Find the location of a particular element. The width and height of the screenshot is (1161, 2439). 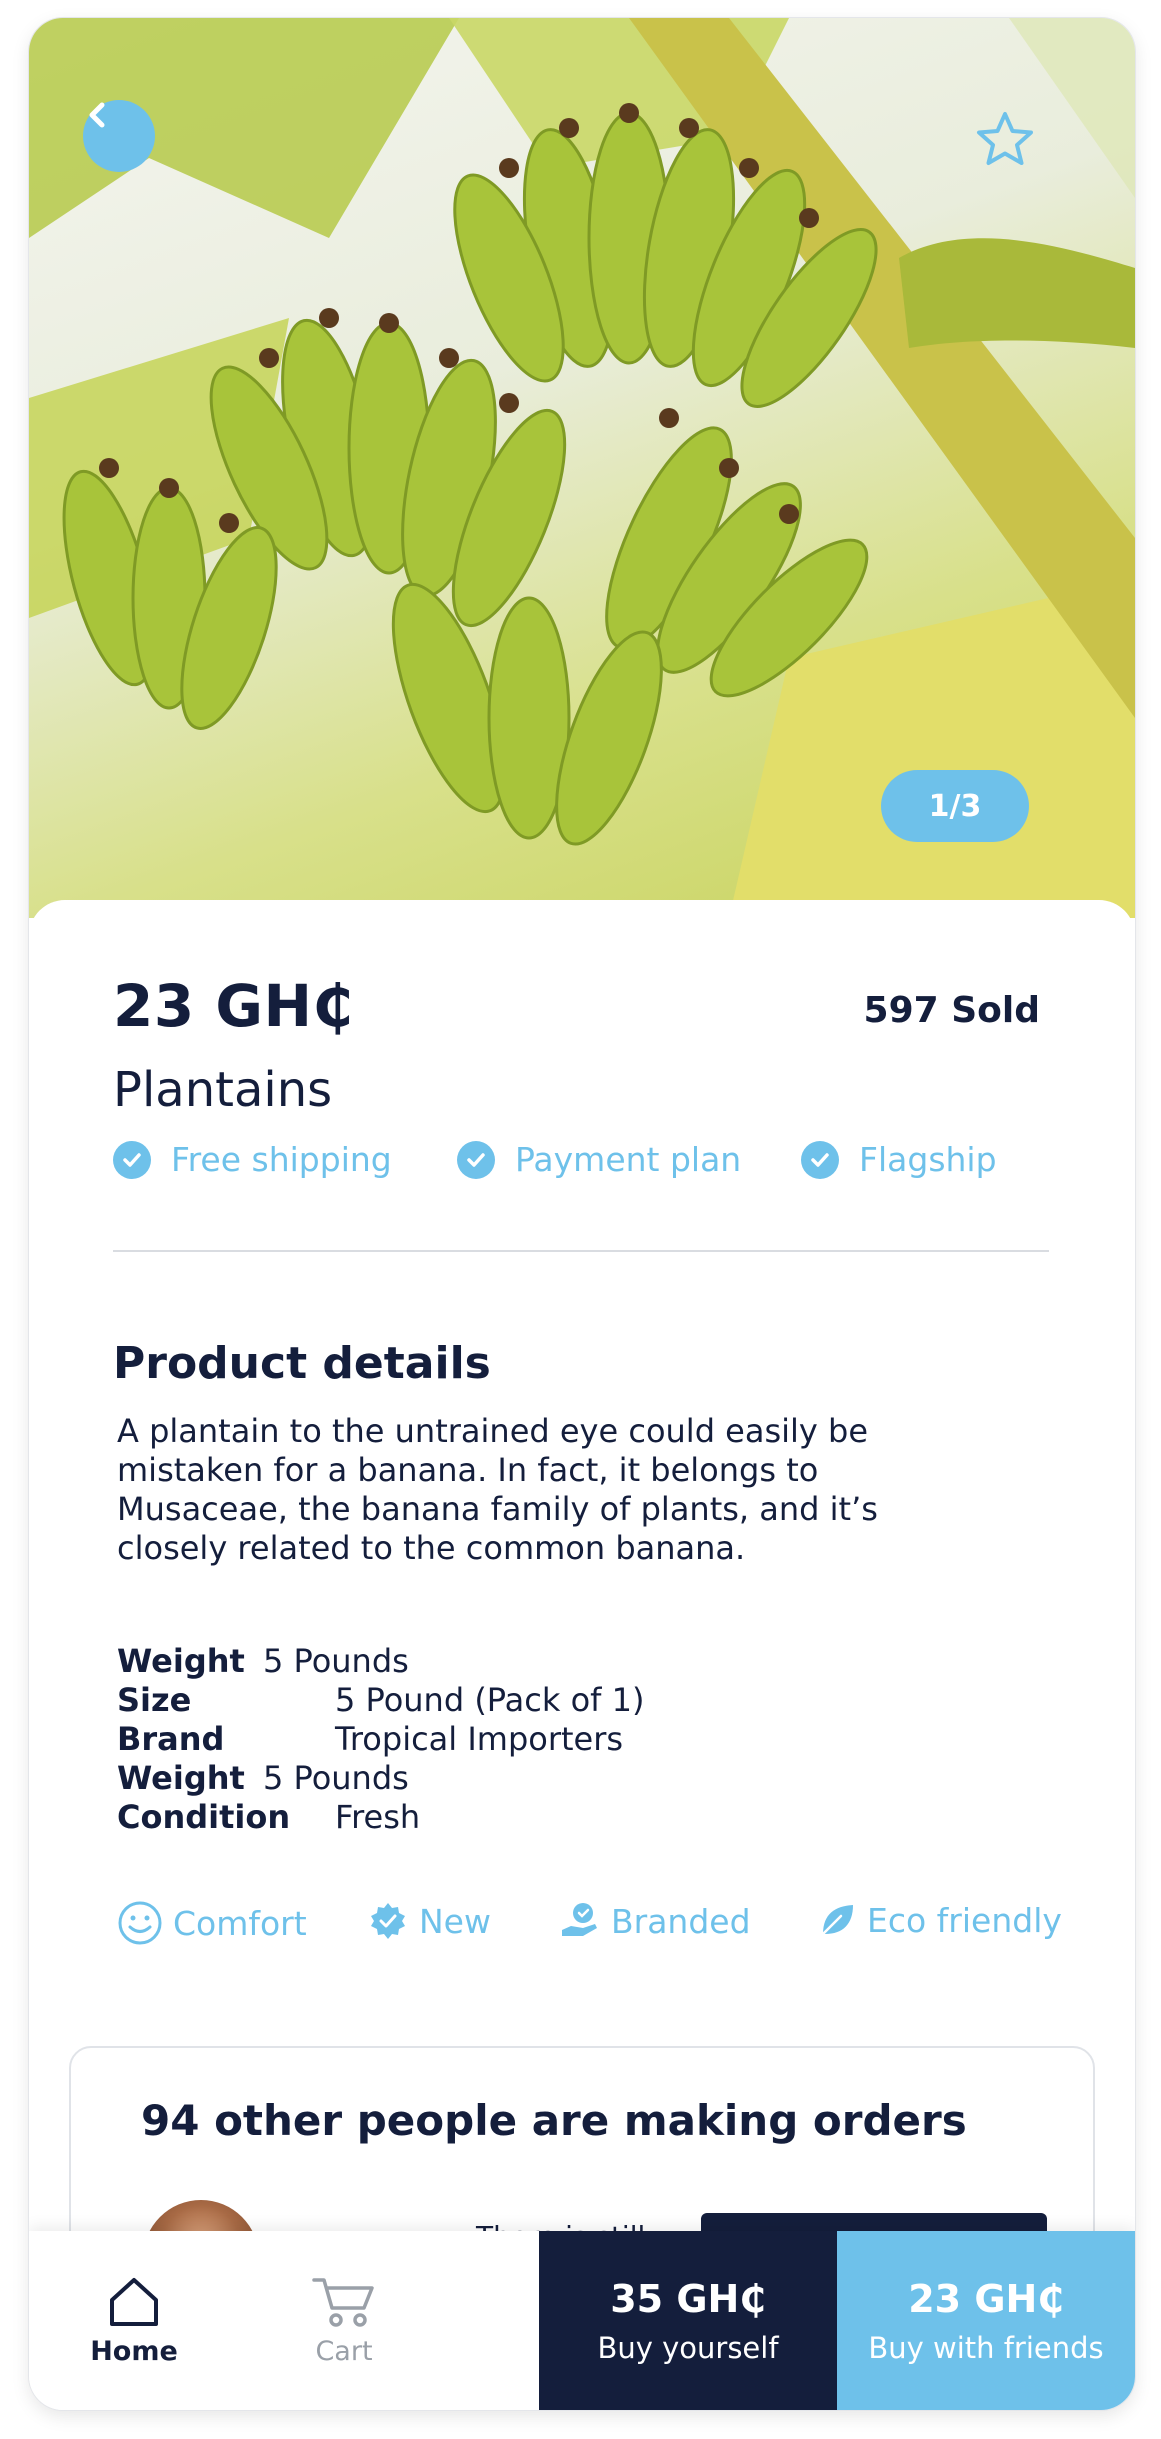

cart-icon is located at coordinates (343, 2302).